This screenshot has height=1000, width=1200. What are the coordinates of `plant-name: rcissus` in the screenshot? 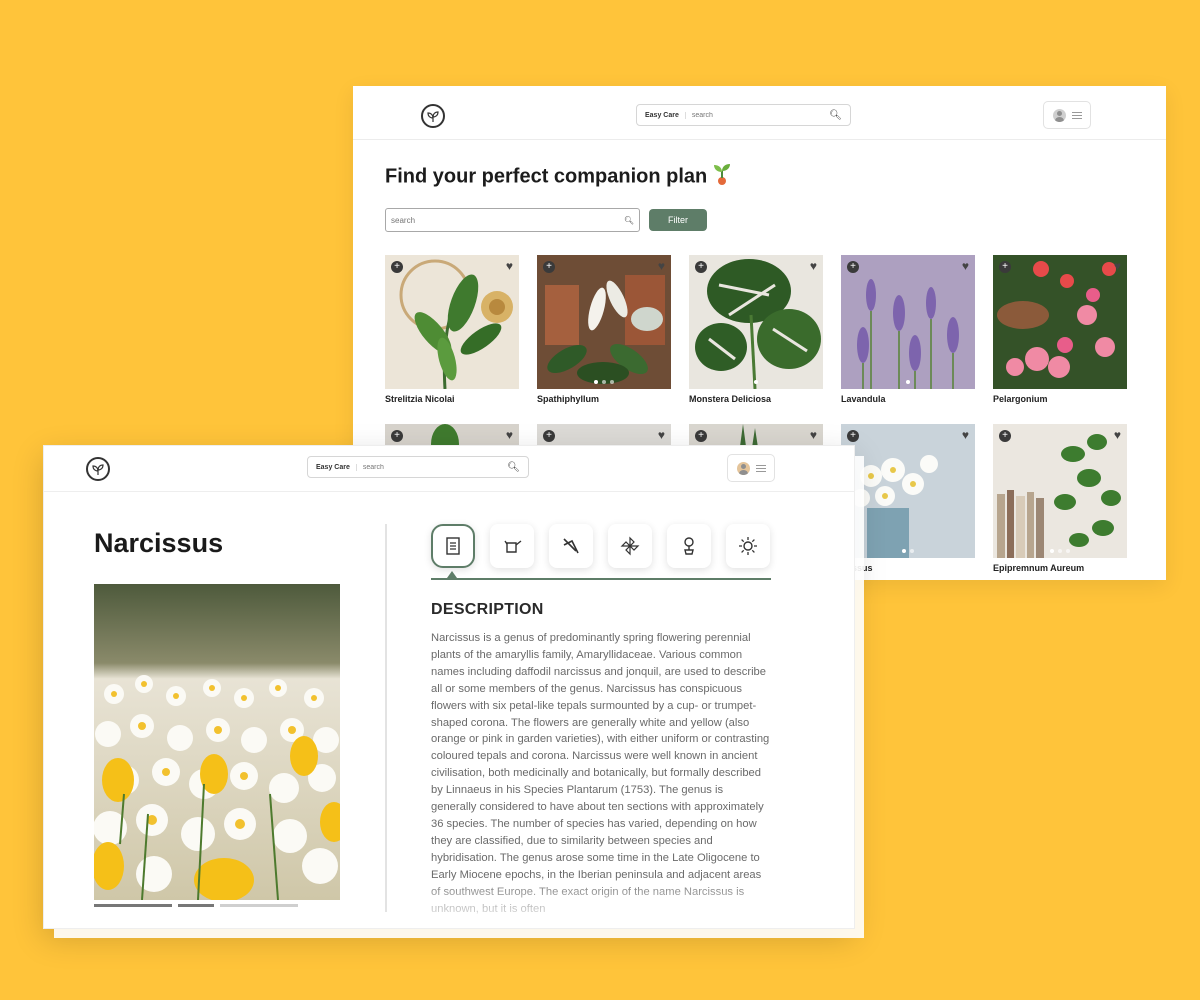 It's located at (857, 568).